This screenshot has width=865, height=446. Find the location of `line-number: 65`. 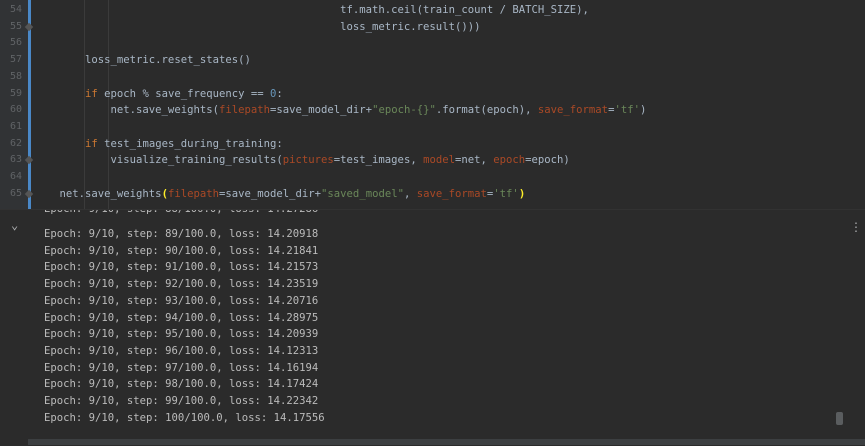

line-number: 65 is located at coordinates (15, 193).